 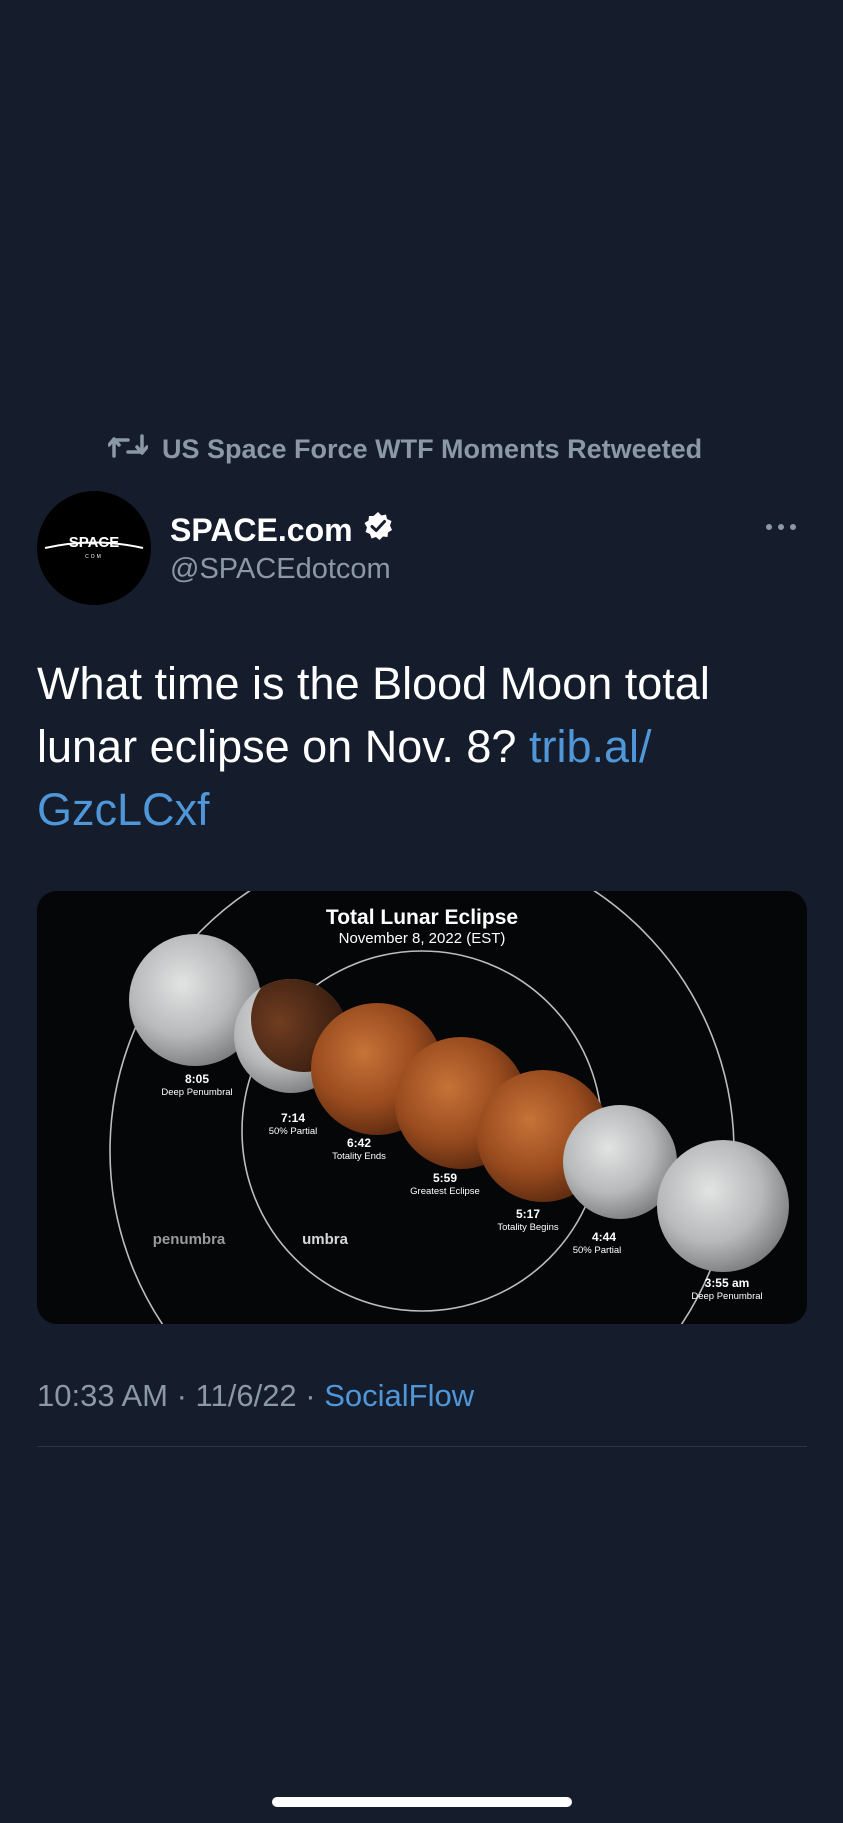 What do you see at coordinates (102, 1395) in the screenshot?
I see `tweet-time: 10:33 AM` at bounding box center [102, 1395].